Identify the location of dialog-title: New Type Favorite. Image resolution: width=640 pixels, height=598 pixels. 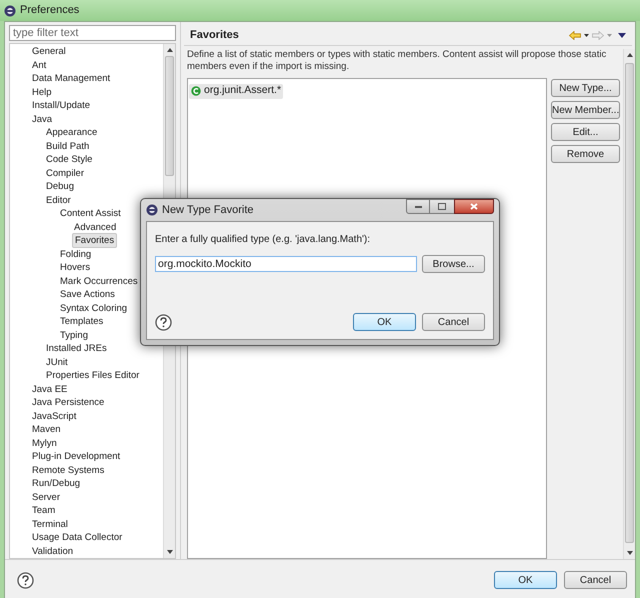
(208, 210).